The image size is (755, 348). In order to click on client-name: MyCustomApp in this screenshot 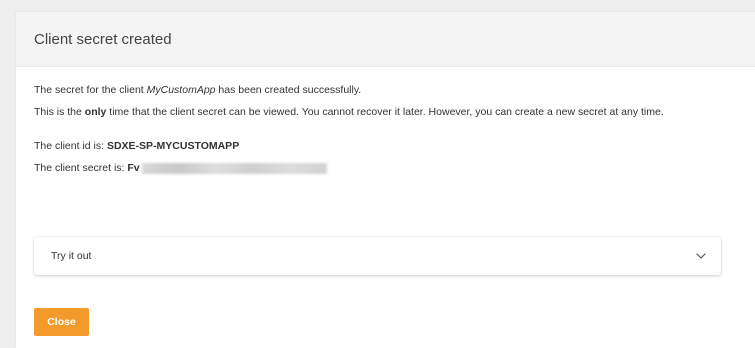, I will do `click(181, 90)`.